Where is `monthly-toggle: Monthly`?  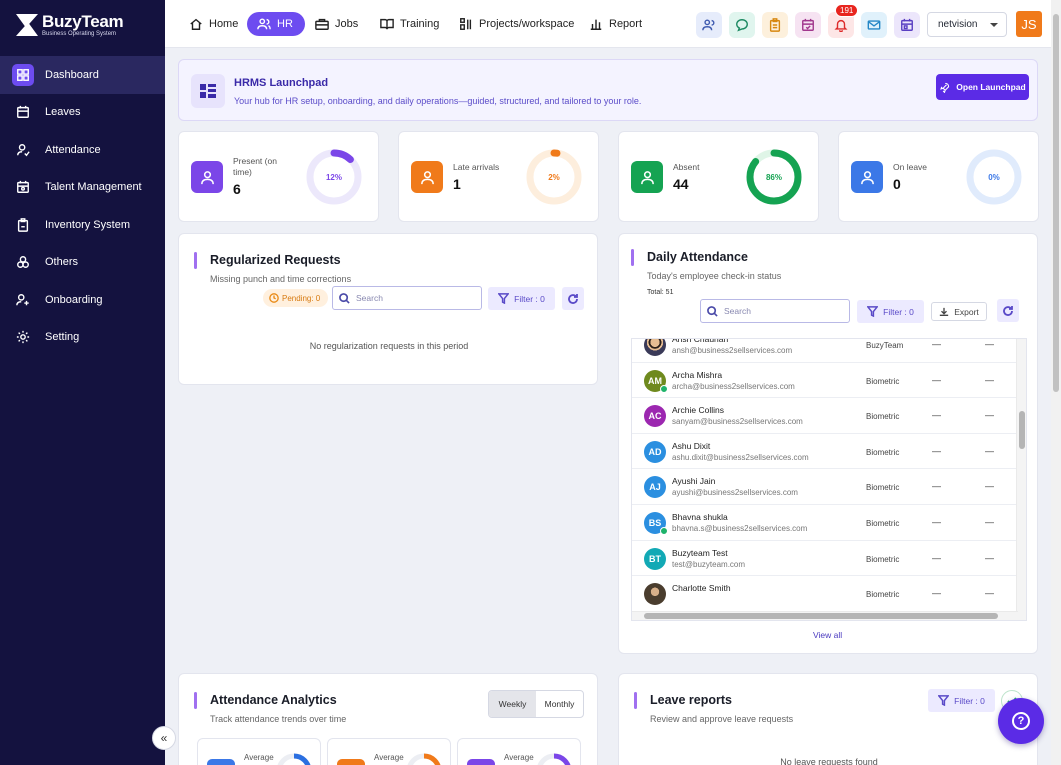
monthly-toggle: Monthly is located at coordinates (559, 704).